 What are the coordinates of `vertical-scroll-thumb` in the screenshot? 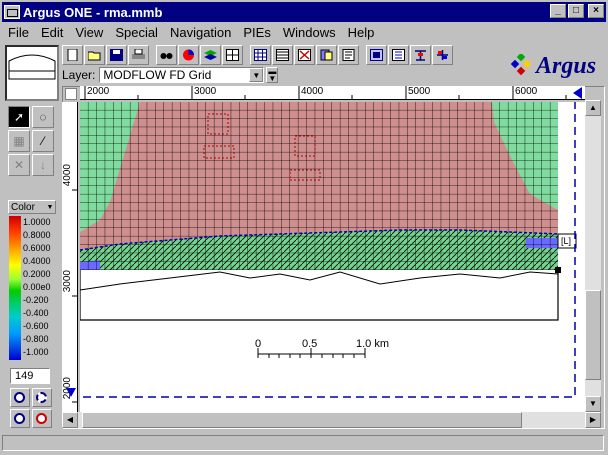 It's located at (593, 335).